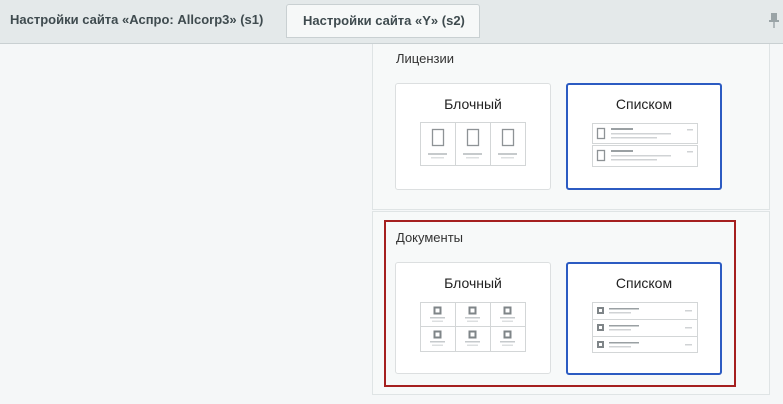 The height and width of the screenshot is (404, 783). I want to click on documents-option-list: Списком, so click(644, 318).